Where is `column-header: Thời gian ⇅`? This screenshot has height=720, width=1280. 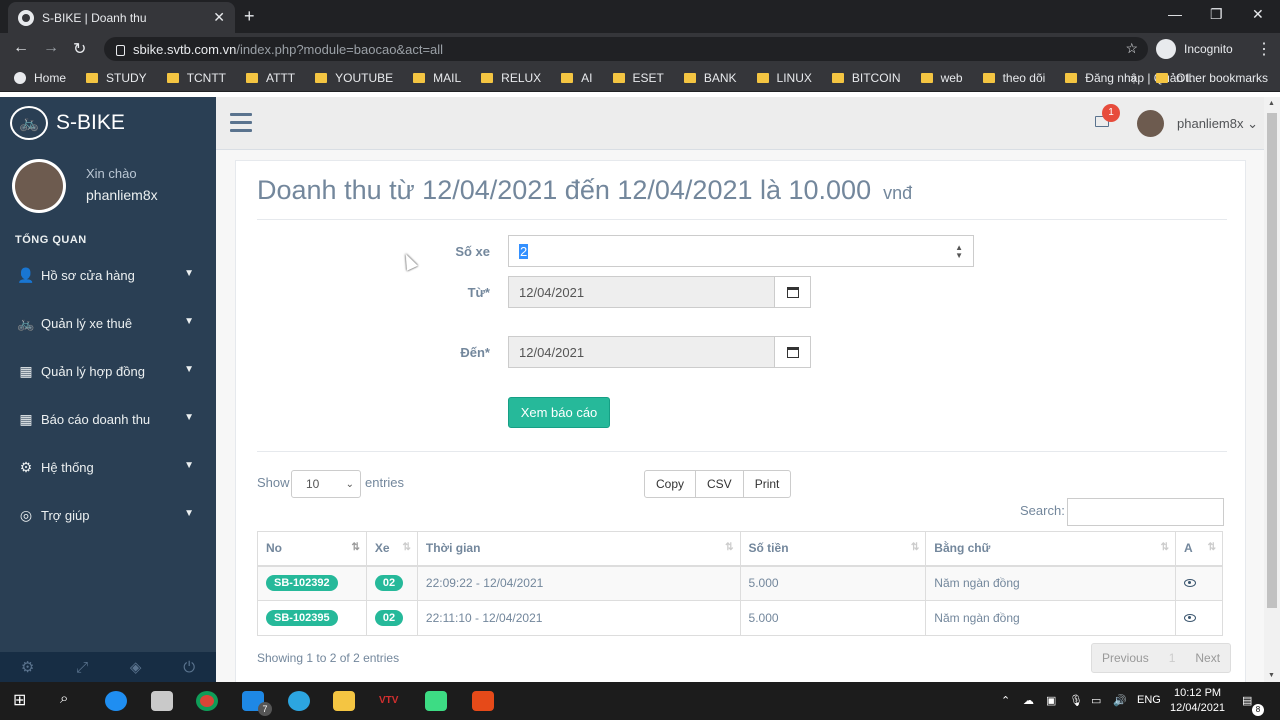 column-header: Thời gian ⇅ is located at coordinates (578, 549).